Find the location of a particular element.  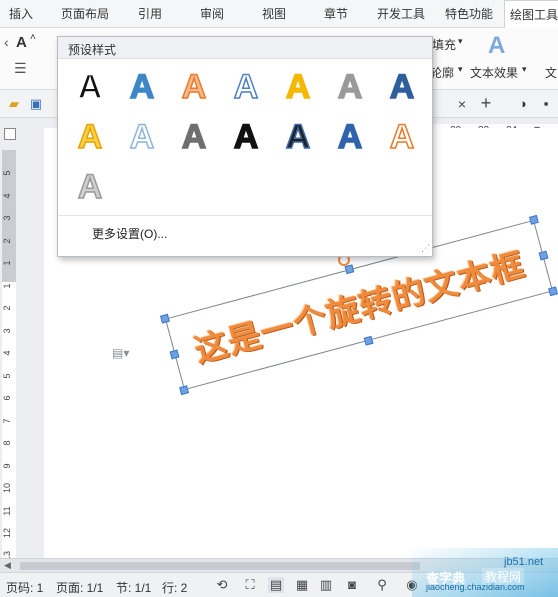

wordart-style-4: A is located at coordinates (246, 87).